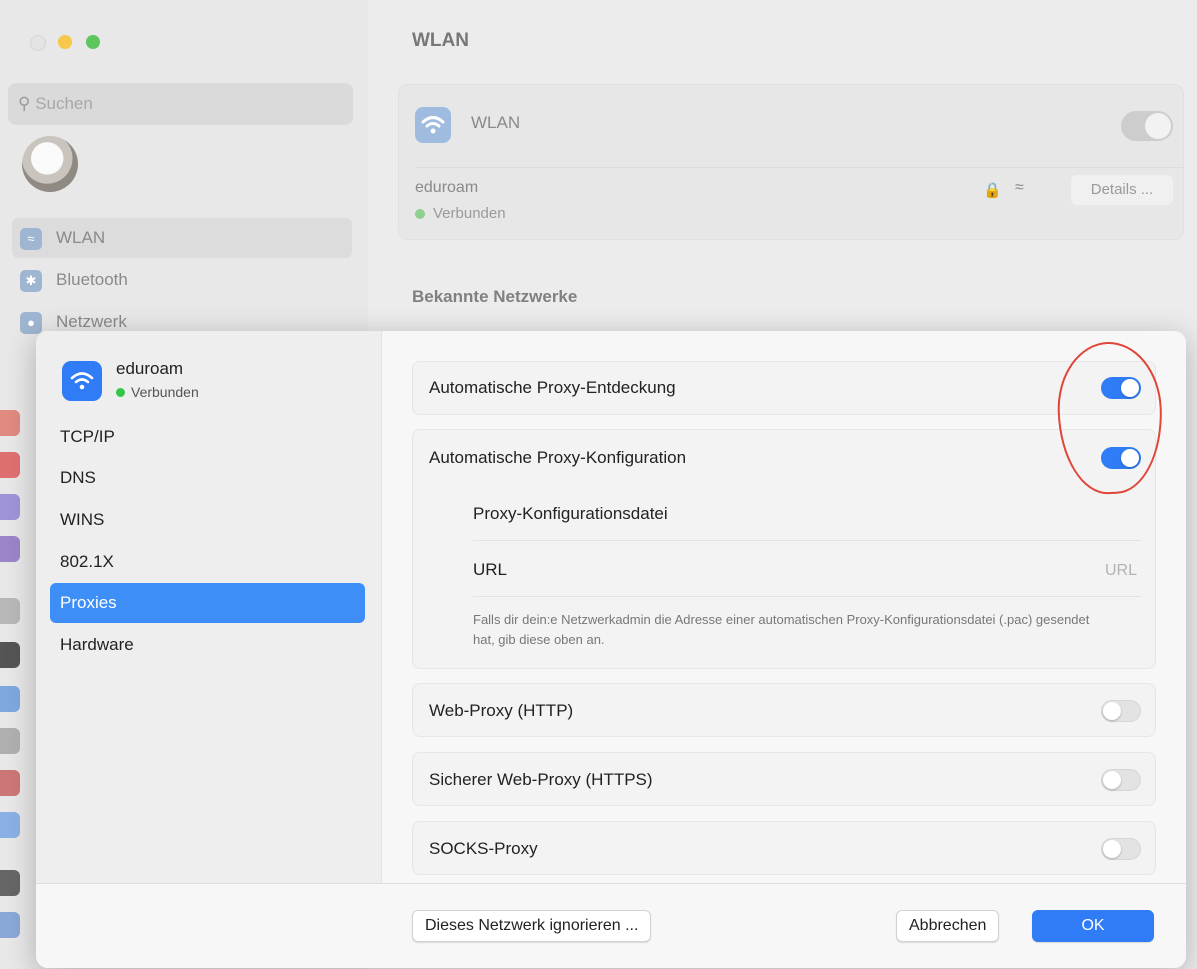 This screenshot has height=969, width=1197. What do you see at coordinates (64, 103) in the screenshot?
I see `search-placeholder: Suchen` at bounding box center [64, 103].